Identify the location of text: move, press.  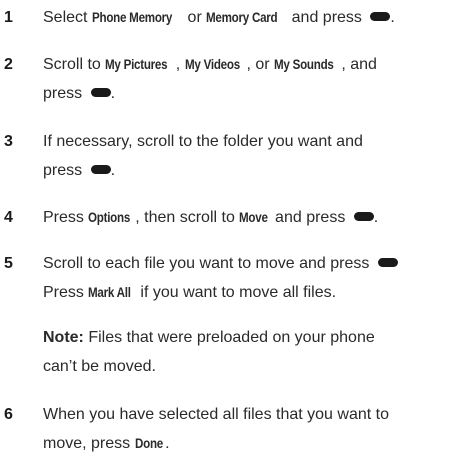
(89, 443).